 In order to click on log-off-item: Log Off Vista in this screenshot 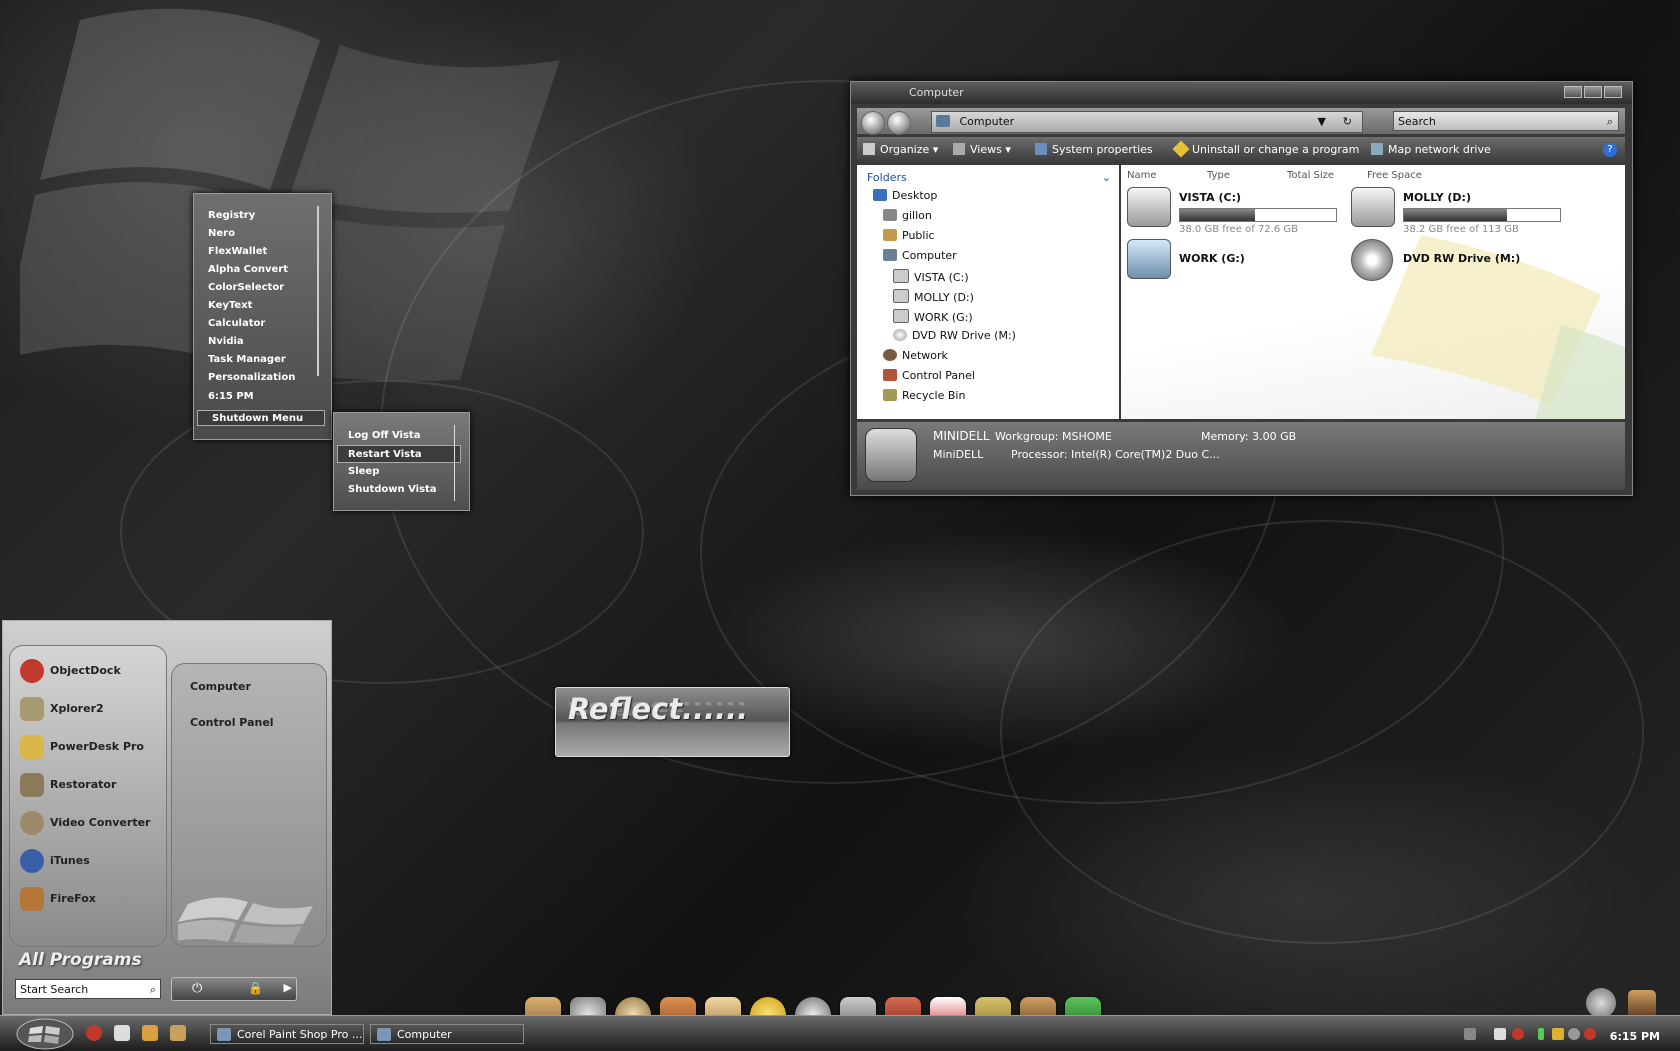, I will do `click(399, 436)`.